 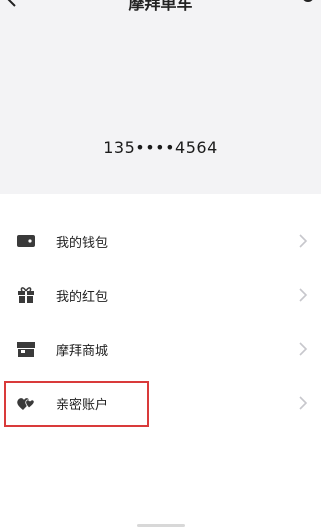 I want to click on menu-item-mall: 摩拜商城, so click(x=160, y=349).